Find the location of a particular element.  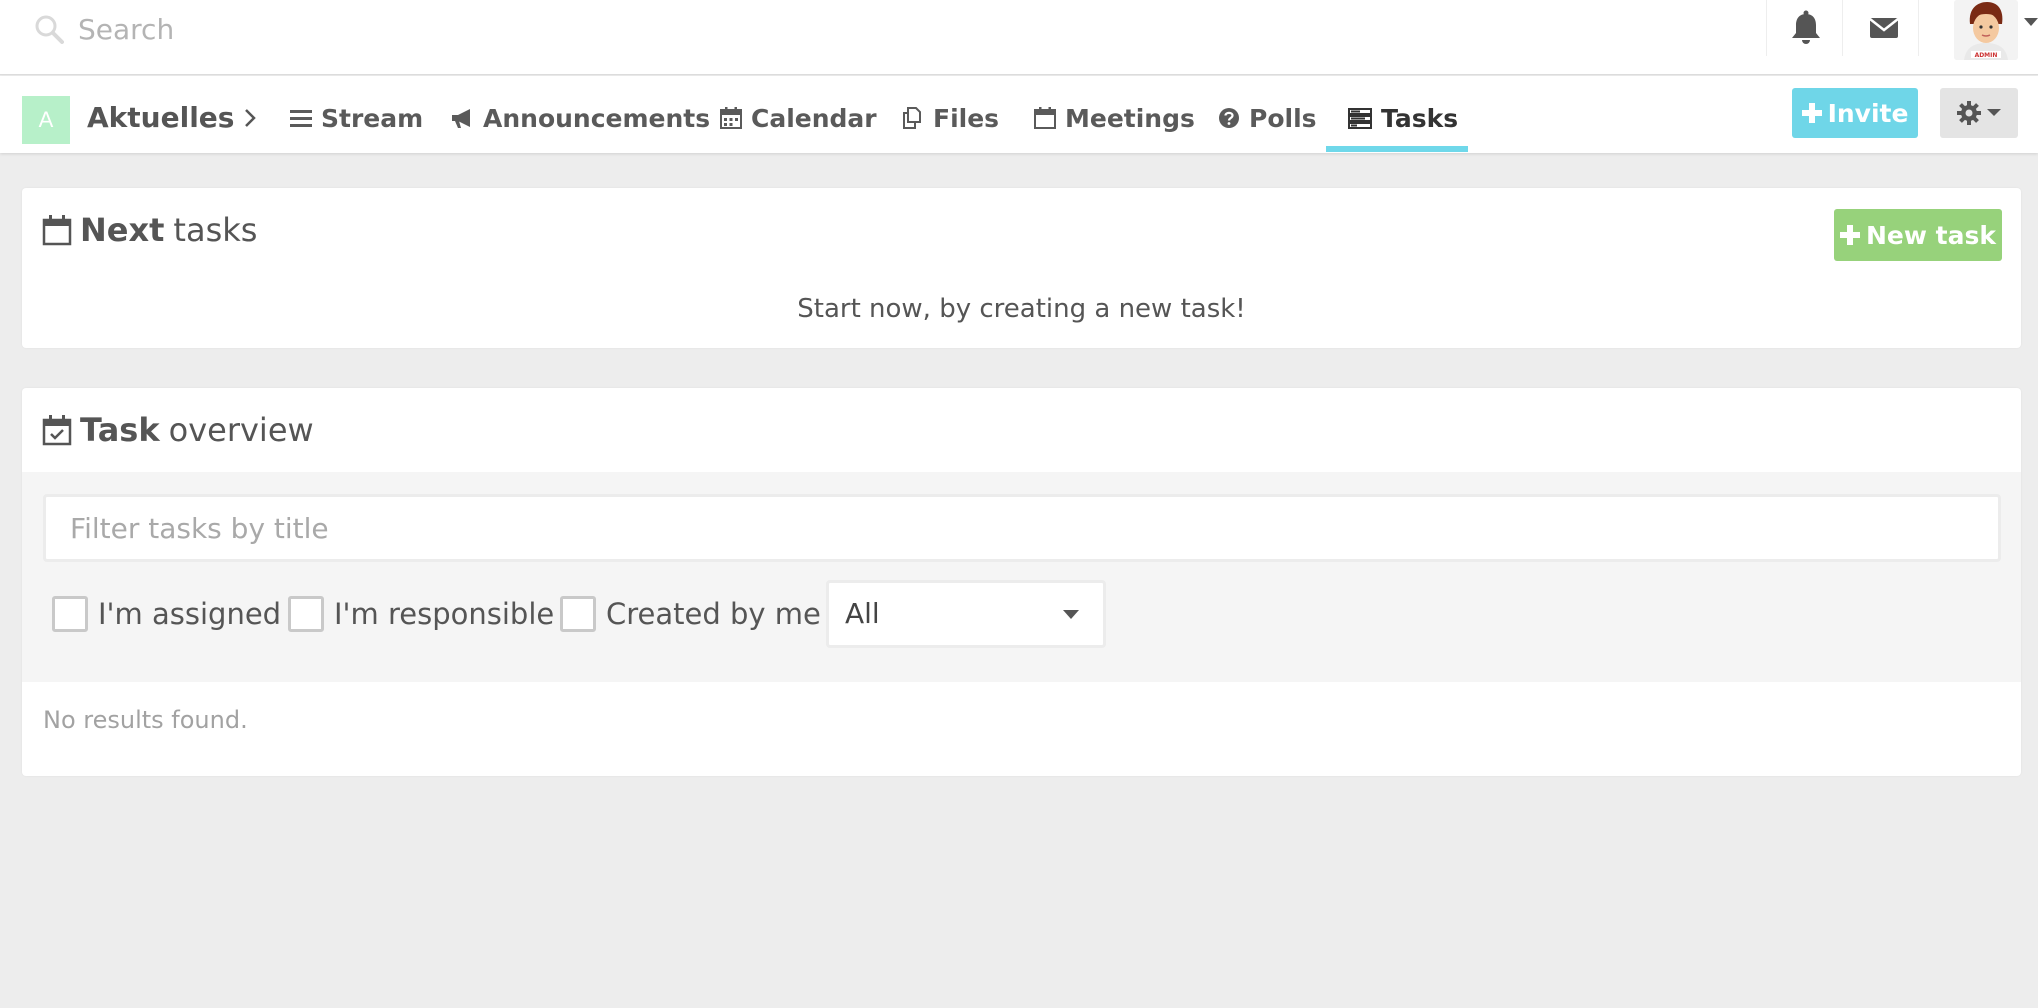

gear-icon is located at coordinates (1969, 113).